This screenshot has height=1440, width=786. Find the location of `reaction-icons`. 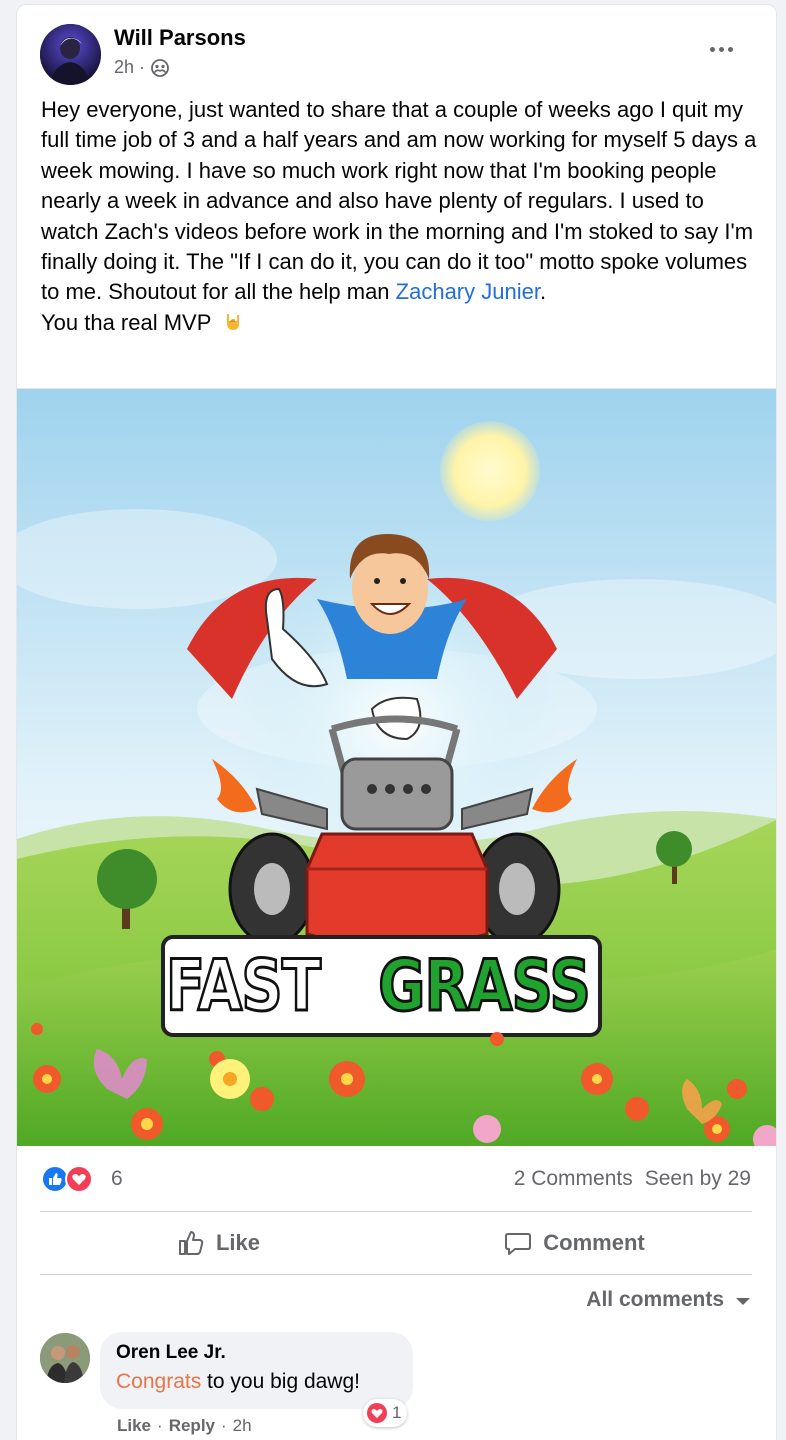

reaction-icons is located at coordinates (72, 1179).